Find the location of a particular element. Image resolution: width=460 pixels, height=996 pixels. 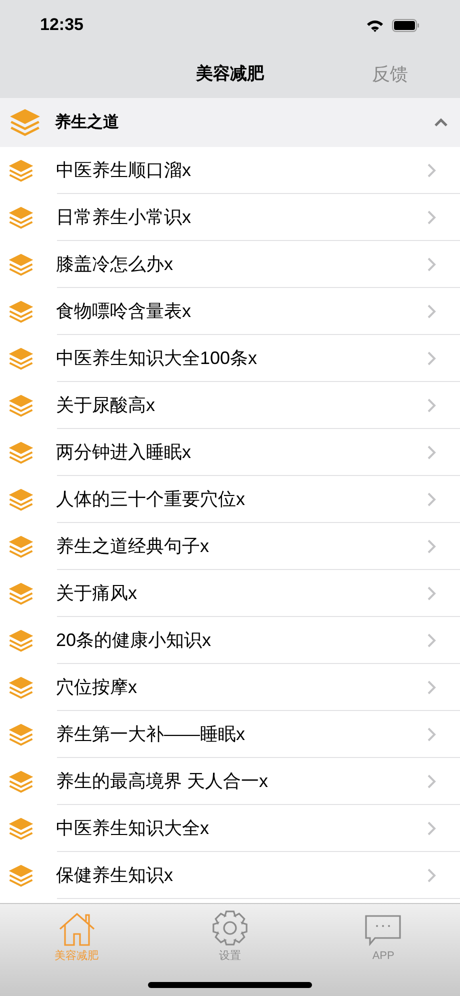

row-title: 中医养生知识大全x is located at coordinates (132, 828).